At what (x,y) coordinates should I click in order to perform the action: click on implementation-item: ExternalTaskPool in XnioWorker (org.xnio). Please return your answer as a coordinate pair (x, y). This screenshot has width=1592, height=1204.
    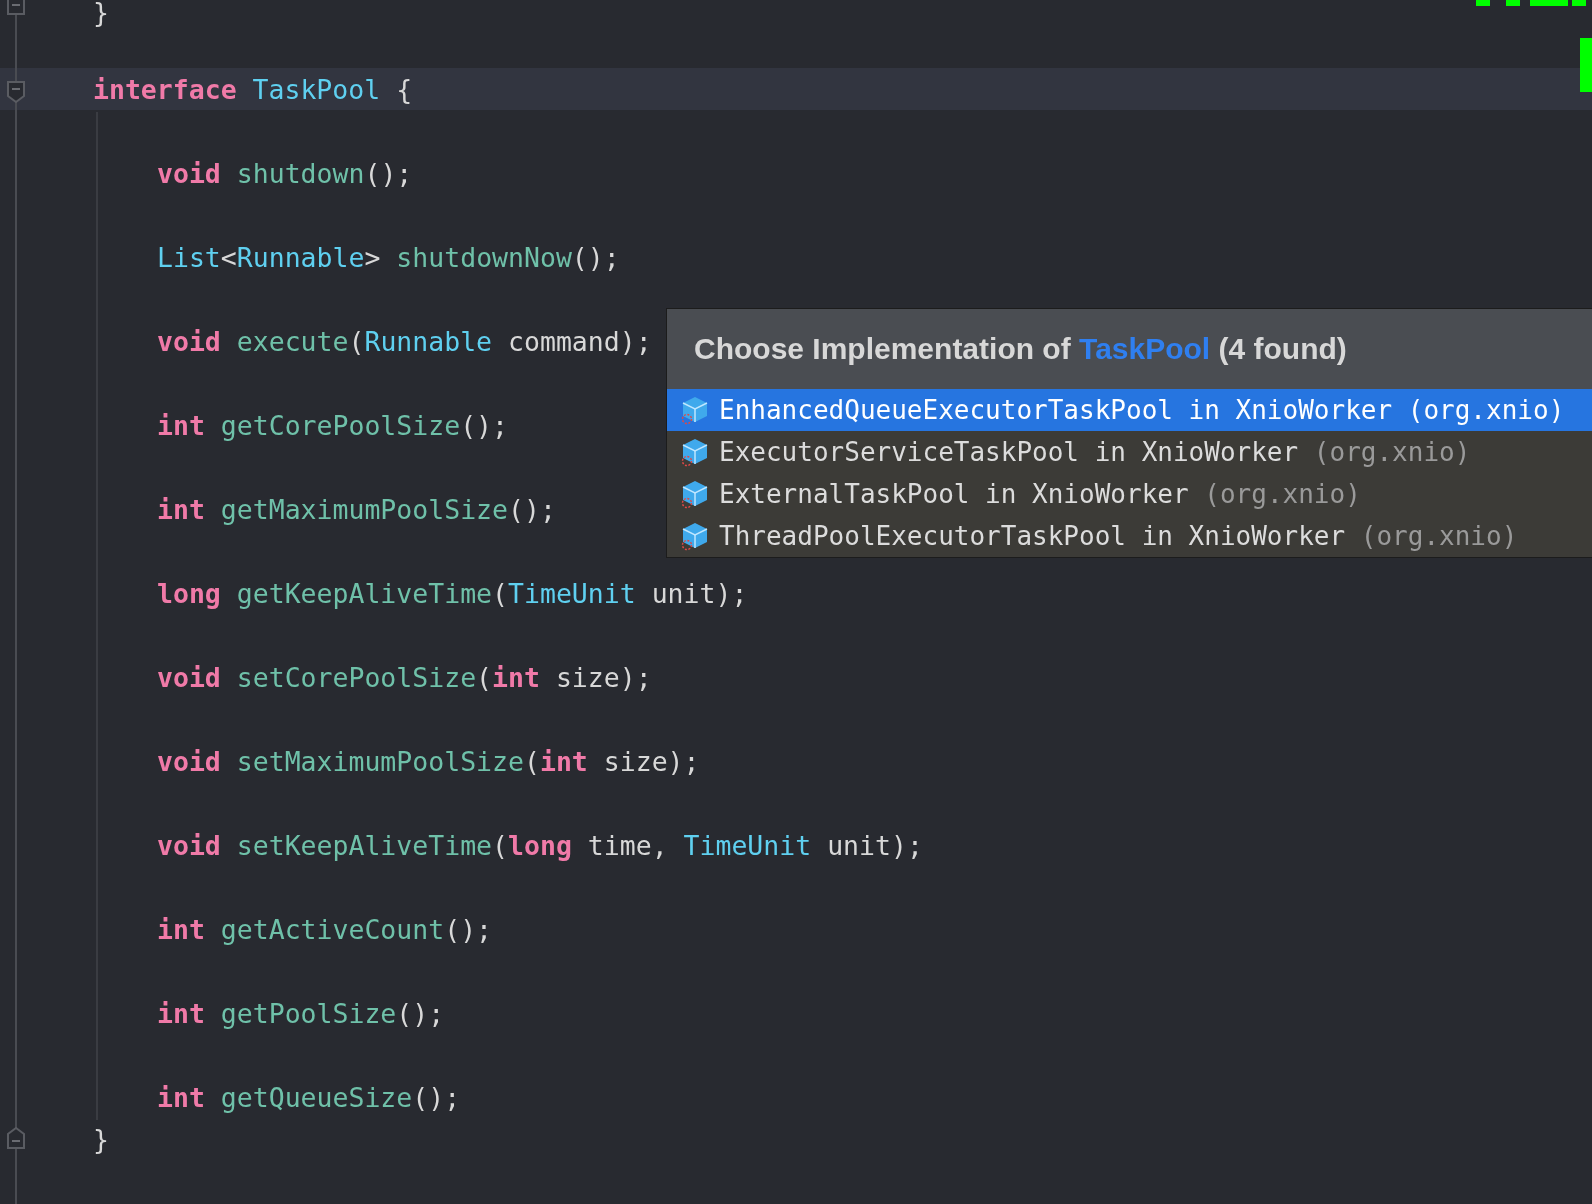
    Looking at the image, I should click on (1129, 494).